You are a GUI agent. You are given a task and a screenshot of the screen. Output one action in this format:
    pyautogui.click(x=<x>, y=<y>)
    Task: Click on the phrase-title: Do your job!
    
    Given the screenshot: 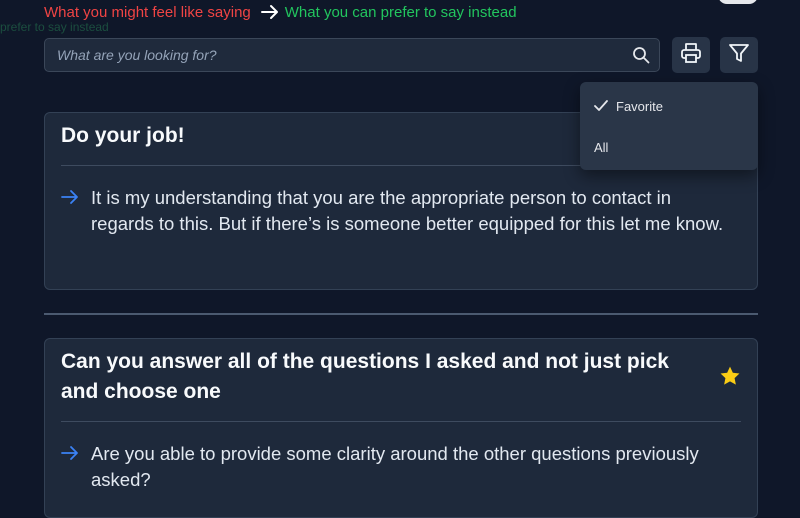 What is the action you would take?
    pyautogui.click(x=123, y=135)
    